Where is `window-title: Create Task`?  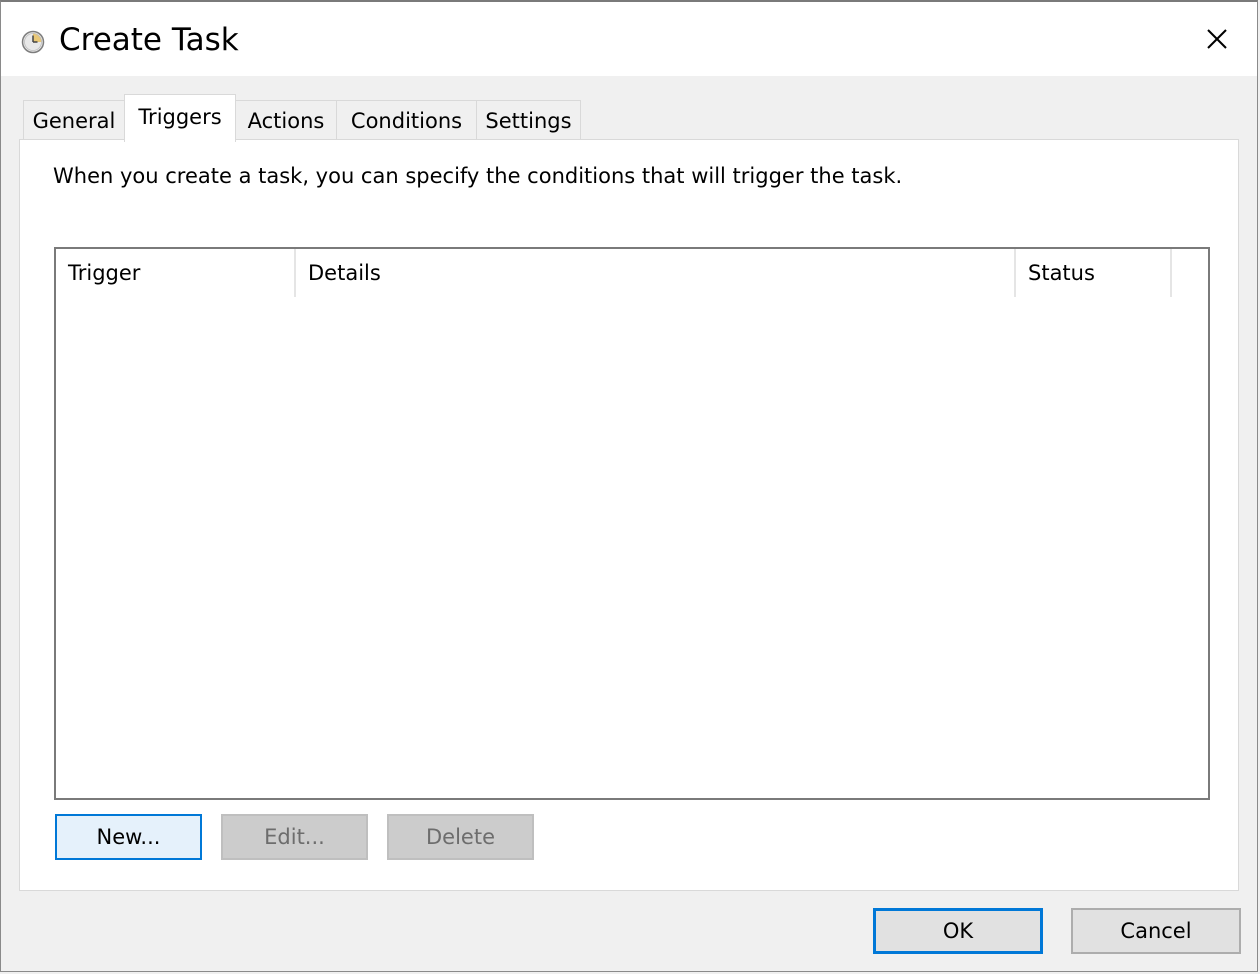 window-title: Create Task is located at coordinates (149, 40).